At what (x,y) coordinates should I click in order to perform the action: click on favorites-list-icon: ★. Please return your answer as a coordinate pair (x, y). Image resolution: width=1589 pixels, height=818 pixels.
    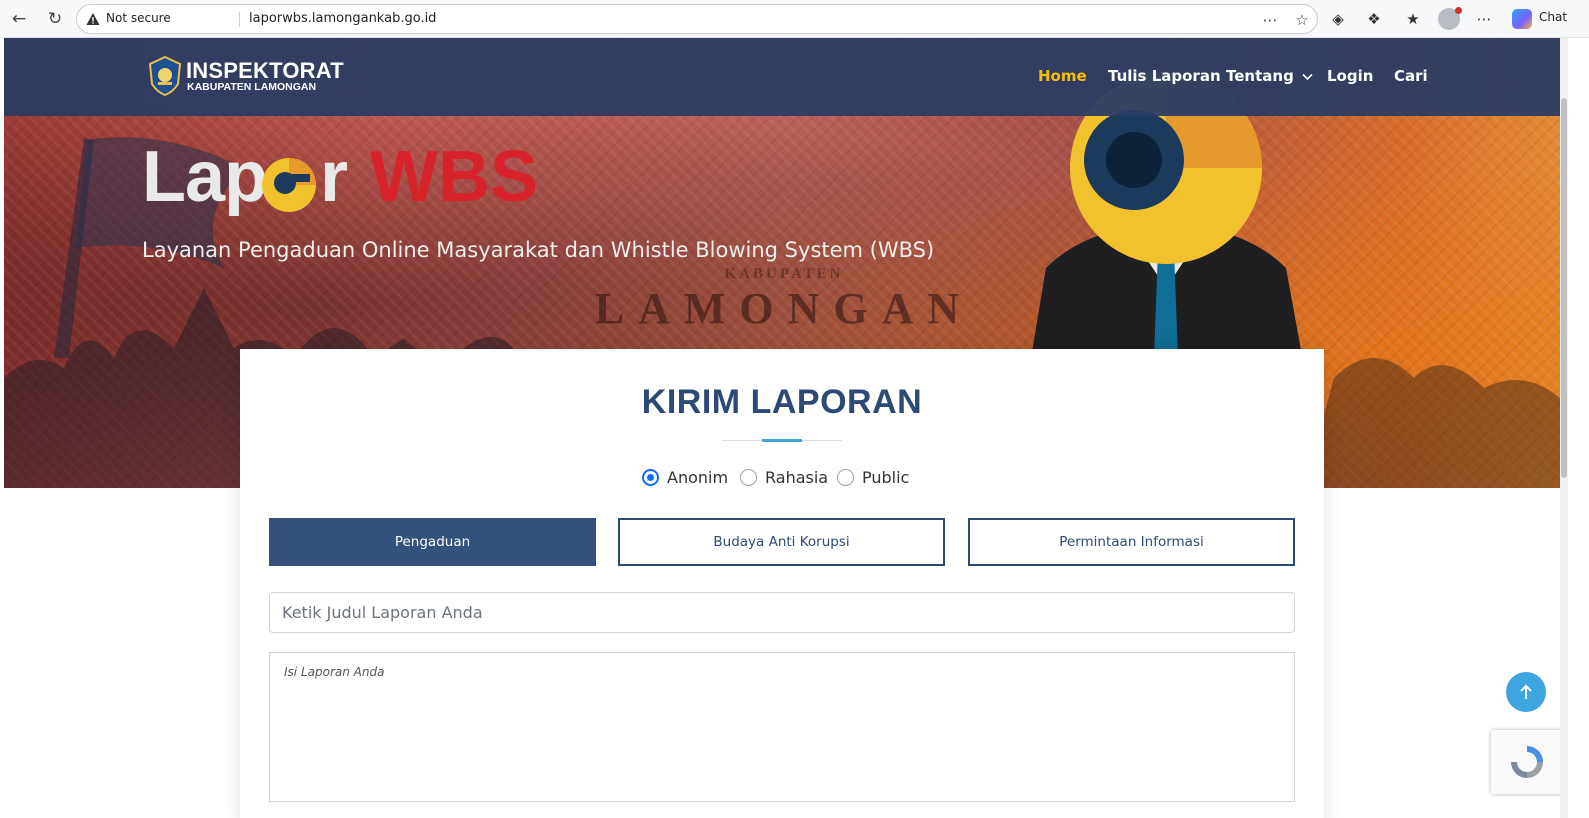
    Looking at the image, I should click on (1413, 19).